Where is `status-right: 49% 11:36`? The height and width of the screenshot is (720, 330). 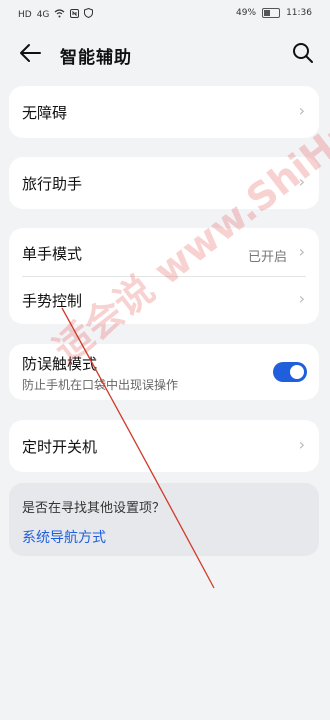
status-right: 49% 11:36 is located at coordinates (274, 13).